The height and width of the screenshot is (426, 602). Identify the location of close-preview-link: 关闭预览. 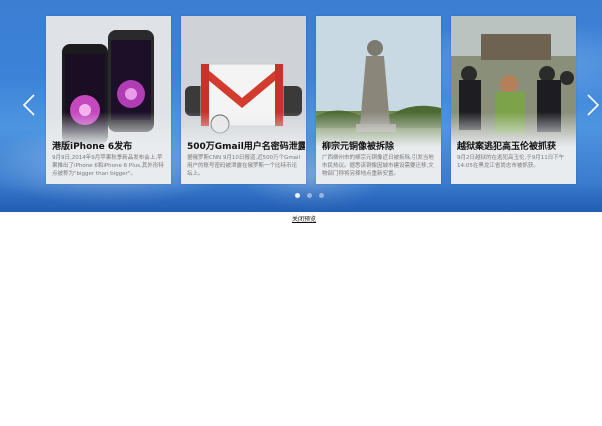
(304, 218).